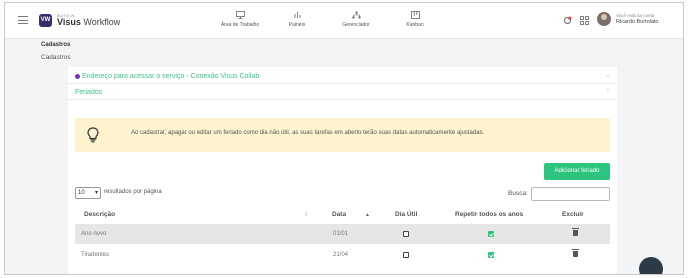  I want to click on sort-asc-icon: ▲, so click(367, 215).